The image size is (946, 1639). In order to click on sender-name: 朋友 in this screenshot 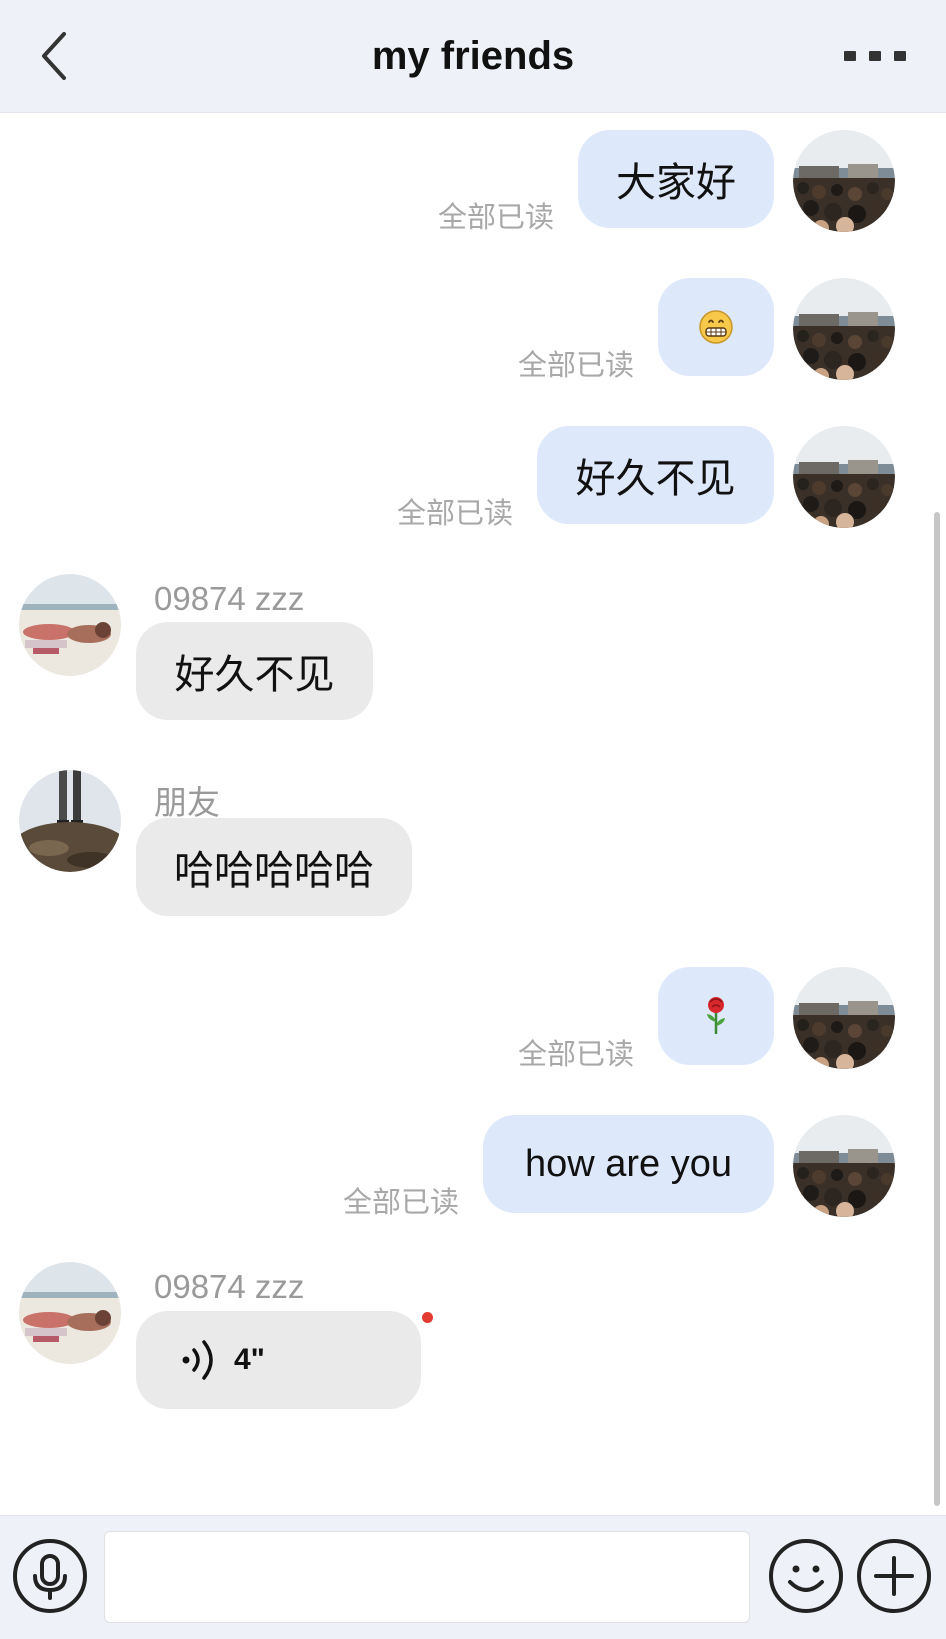, I will do `click(187, 802)`.